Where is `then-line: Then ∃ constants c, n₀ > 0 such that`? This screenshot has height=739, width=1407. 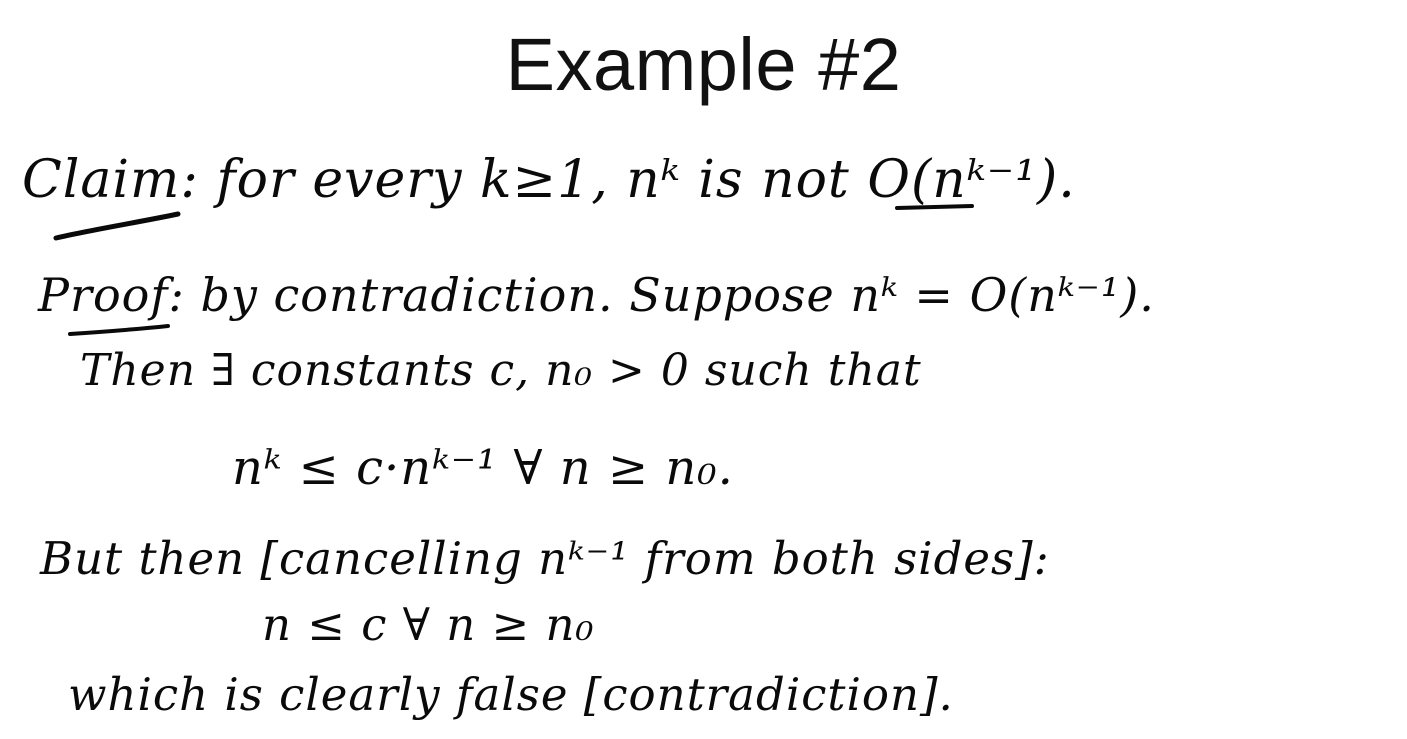
then-line: Then ∃ constants c, n₀ > 0 such that is located at coordinates (501, 370).